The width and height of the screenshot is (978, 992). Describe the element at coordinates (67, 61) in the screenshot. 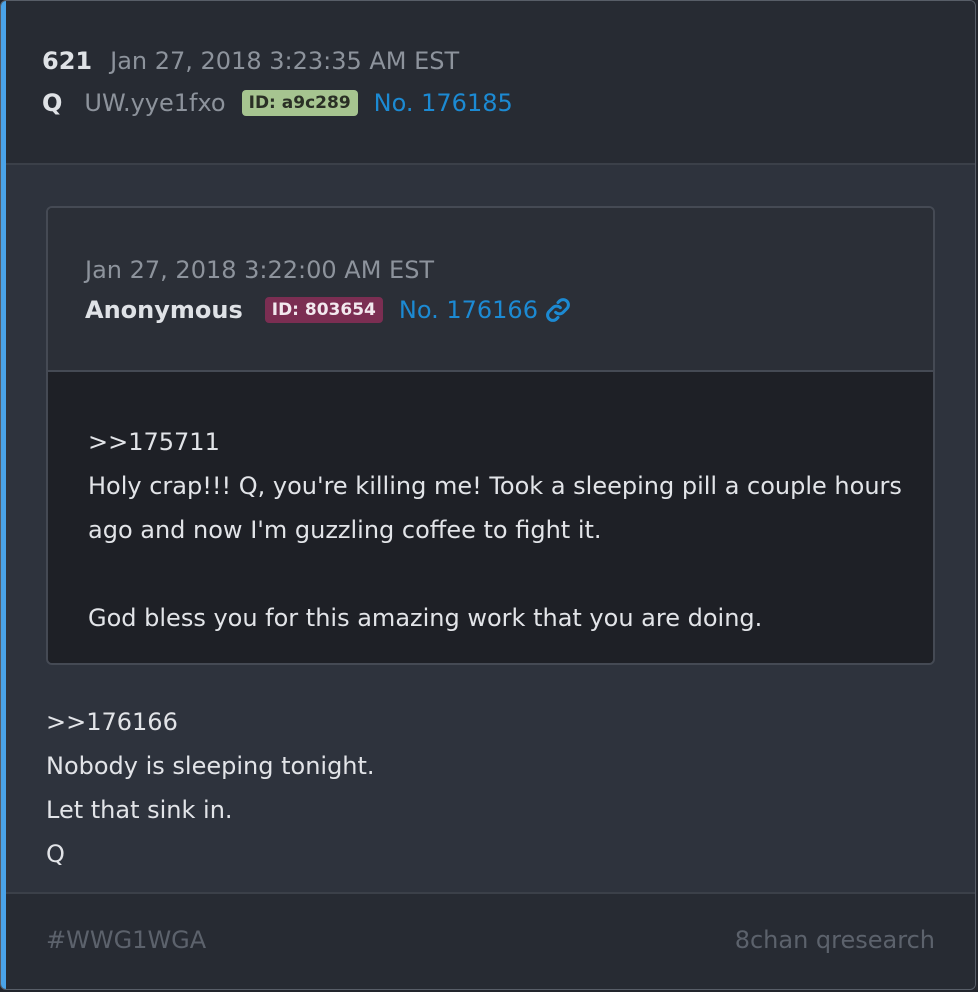

I see `post-number: 621` at that location.